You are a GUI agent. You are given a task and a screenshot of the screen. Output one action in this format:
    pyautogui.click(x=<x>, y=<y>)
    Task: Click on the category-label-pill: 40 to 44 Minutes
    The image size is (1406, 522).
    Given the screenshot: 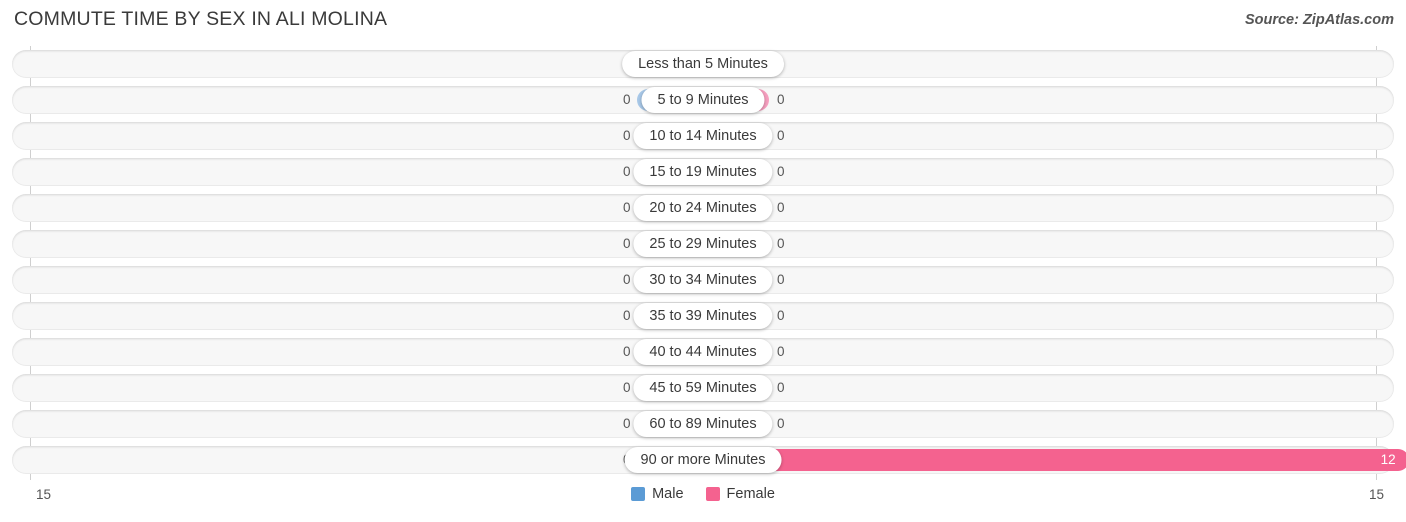 What is the action you would take?
    pyautogui.click(x=703, y=352)
    